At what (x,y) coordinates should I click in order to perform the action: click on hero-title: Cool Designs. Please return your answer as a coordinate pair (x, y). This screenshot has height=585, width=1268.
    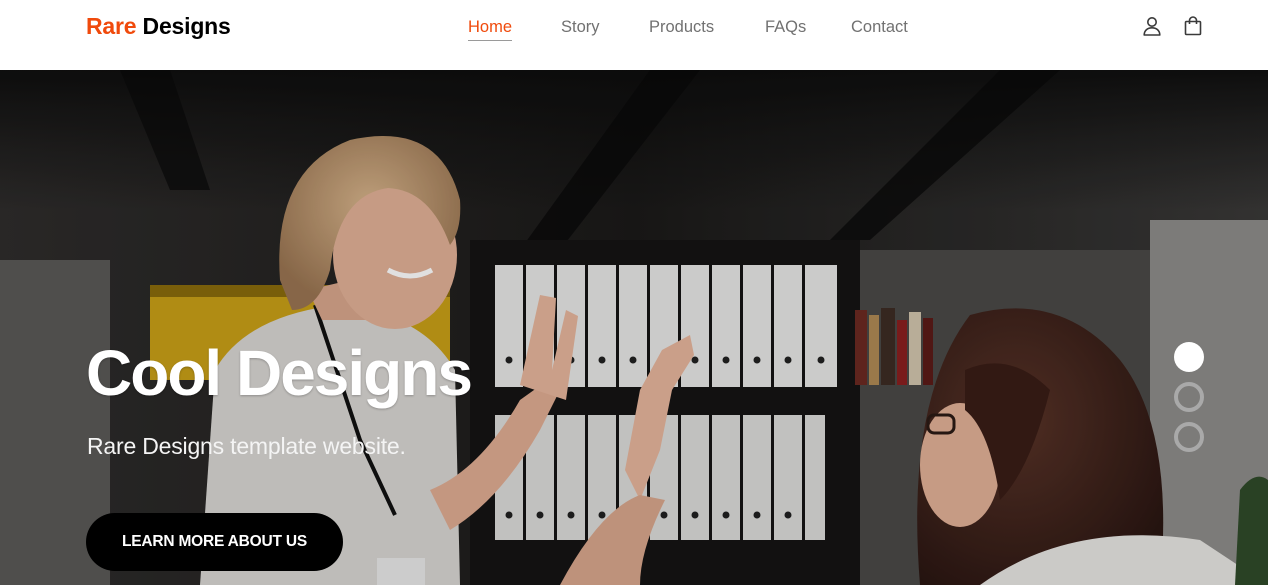
    Looking at the image, I should click on (279, 373).